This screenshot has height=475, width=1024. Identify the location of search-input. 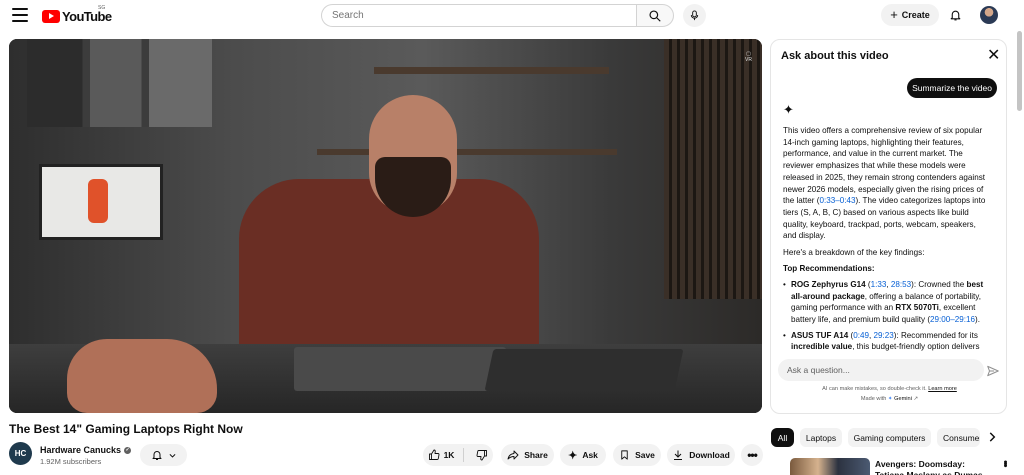
(479, 15).